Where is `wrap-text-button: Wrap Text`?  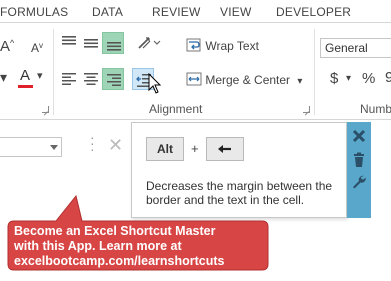 wrap-text-button: Wrap Text is located at coordinates (222, 45).